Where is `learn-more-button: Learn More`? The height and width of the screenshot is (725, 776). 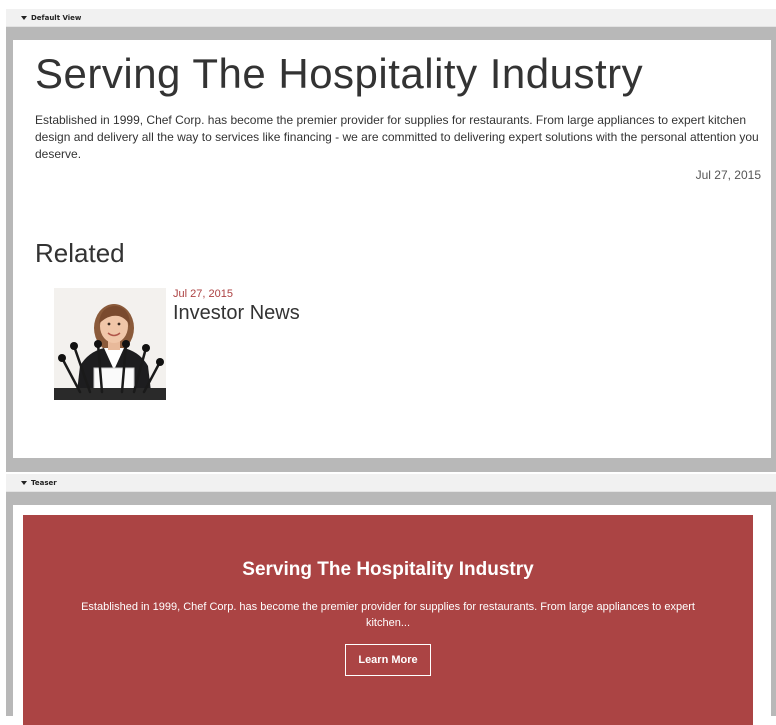 learn-more-button: Learn More is located at coordinates (388, 660).